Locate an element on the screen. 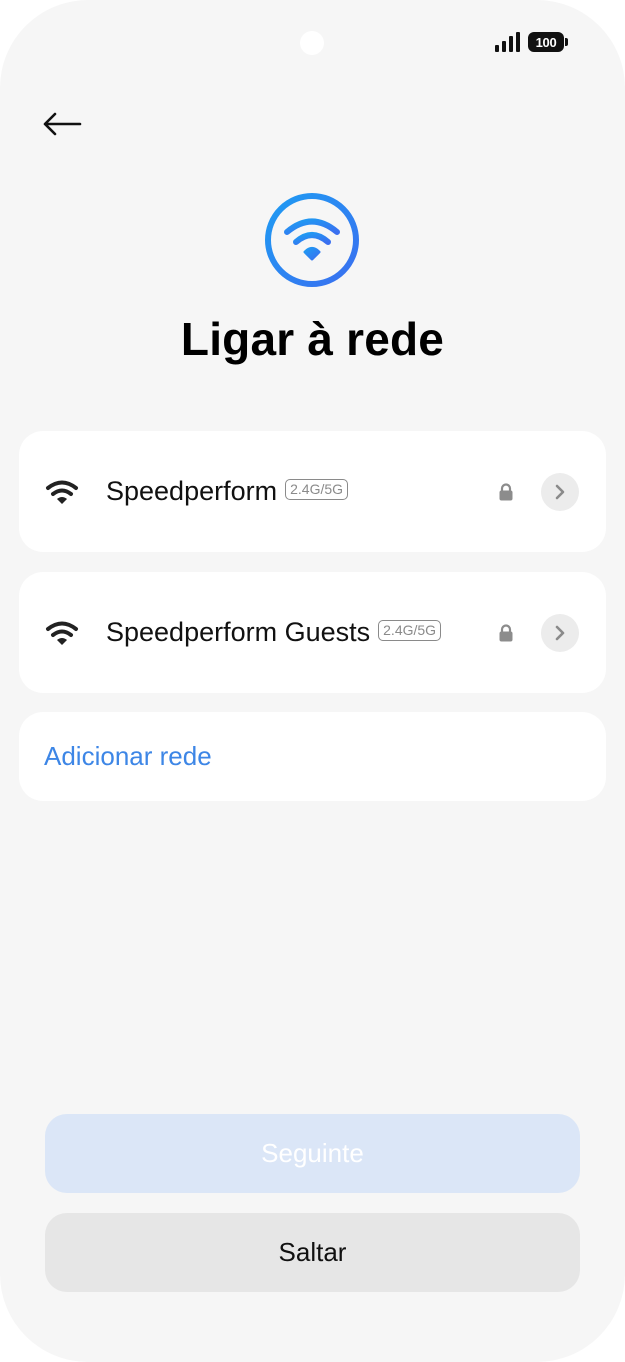 This screenshot has width=625, height=1362. back-button is located at coordinates (62, 124).